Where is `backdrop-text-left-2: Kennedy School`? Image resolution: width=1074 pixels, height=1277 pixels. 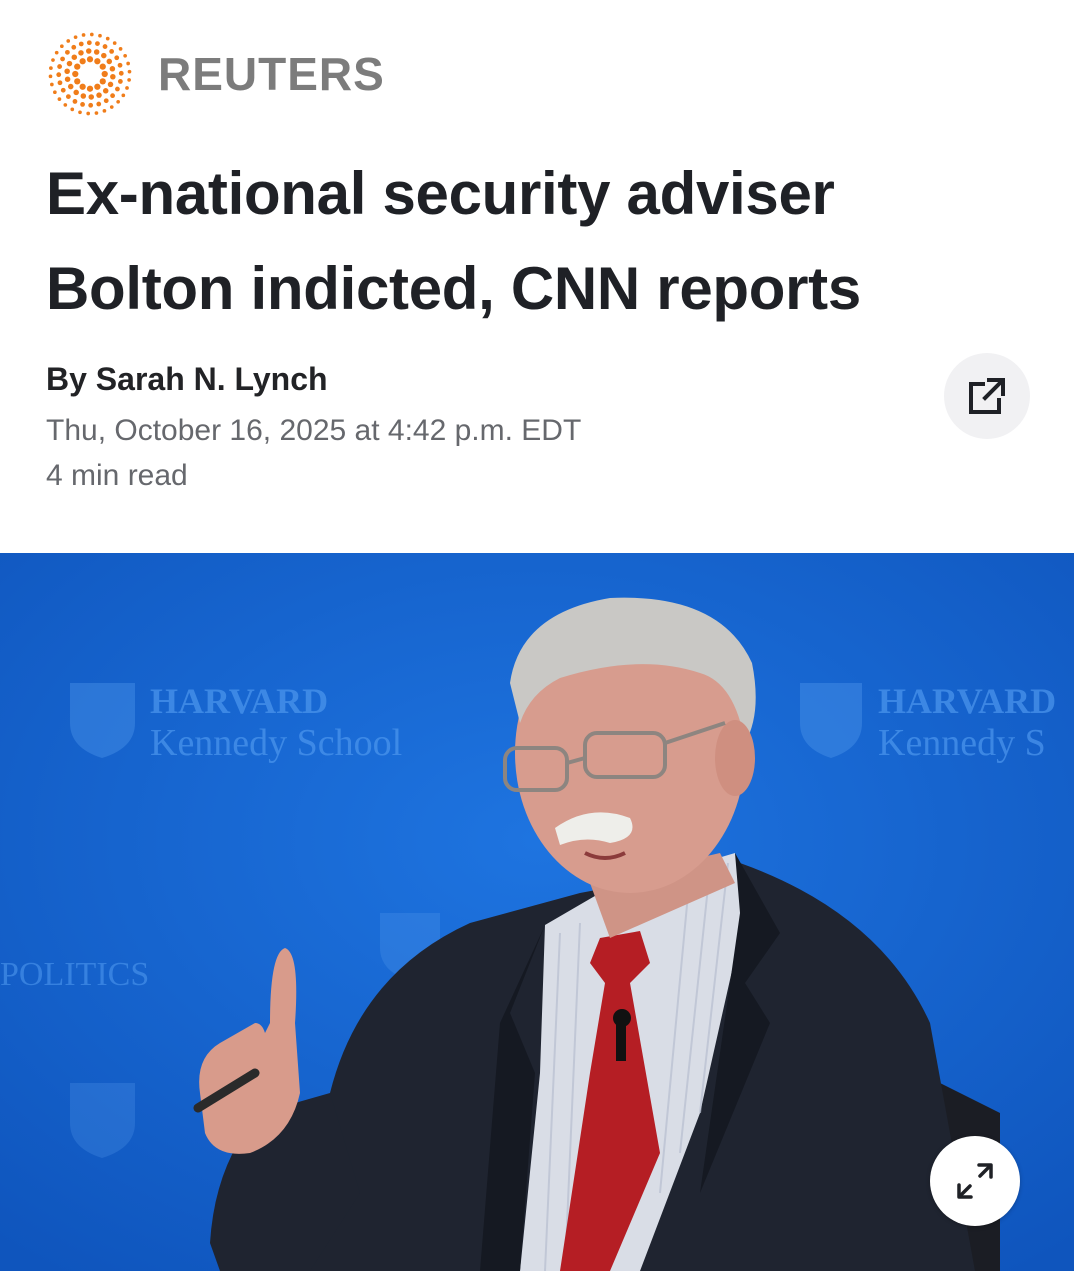
backdrop-text-left-2: Kennedy School is located at coordinates (276, 743).